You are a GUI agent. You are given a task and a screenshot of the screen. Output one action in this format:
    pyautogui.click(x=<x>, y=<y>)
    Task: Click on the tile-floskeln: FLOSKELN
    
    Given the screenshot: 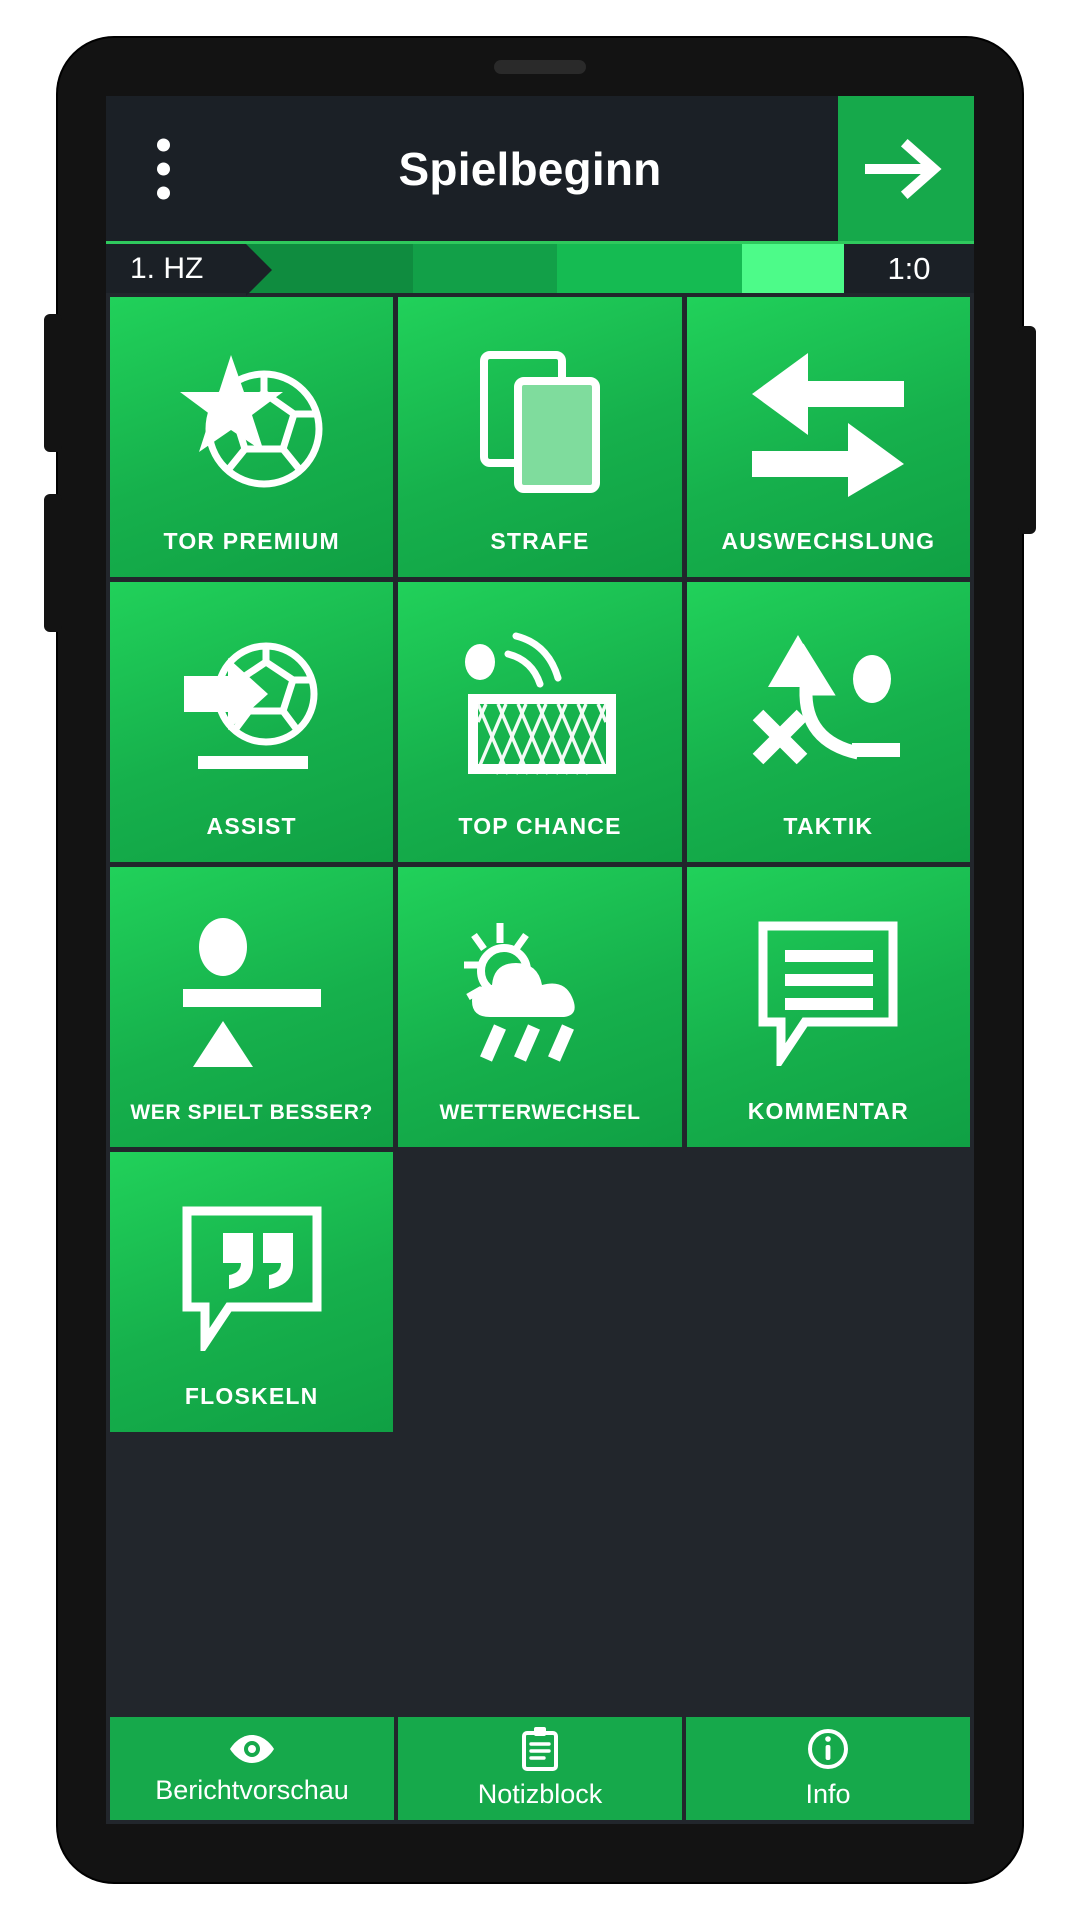 What is the action you would take?
    pyautogui.click(x=252, y=1292)
    